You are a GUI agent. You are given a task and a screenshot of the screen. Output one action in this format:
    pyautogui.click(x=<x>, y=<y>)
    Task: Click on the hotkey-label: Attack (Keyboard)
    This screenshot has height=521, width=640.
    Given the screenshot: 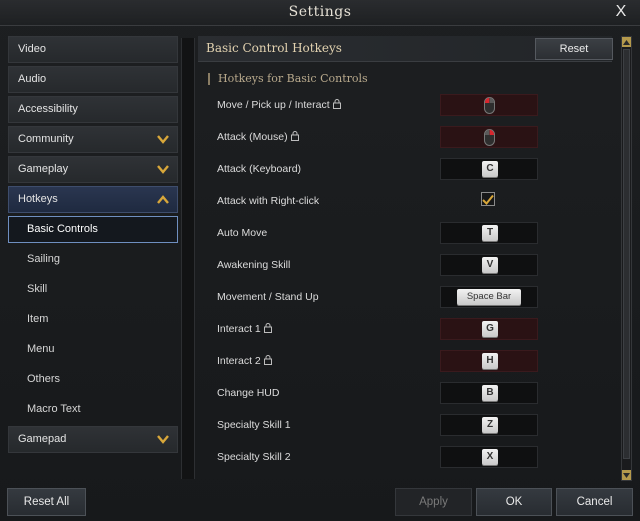 What is the action you would take?
    pyautogui.click(x=259, y=169)
    